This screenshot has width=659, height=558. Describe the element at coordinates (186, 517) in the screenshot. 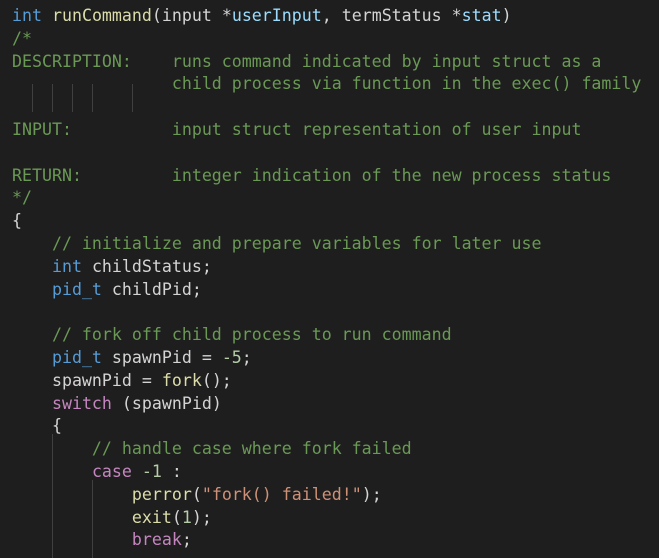

I see `code-token: 1` at that location.